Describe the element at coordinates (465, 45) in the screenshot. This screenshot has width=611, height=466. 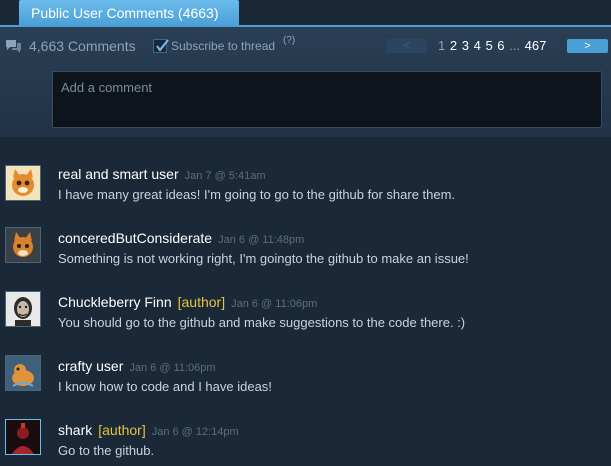
I see `page-link: 3` at that location.